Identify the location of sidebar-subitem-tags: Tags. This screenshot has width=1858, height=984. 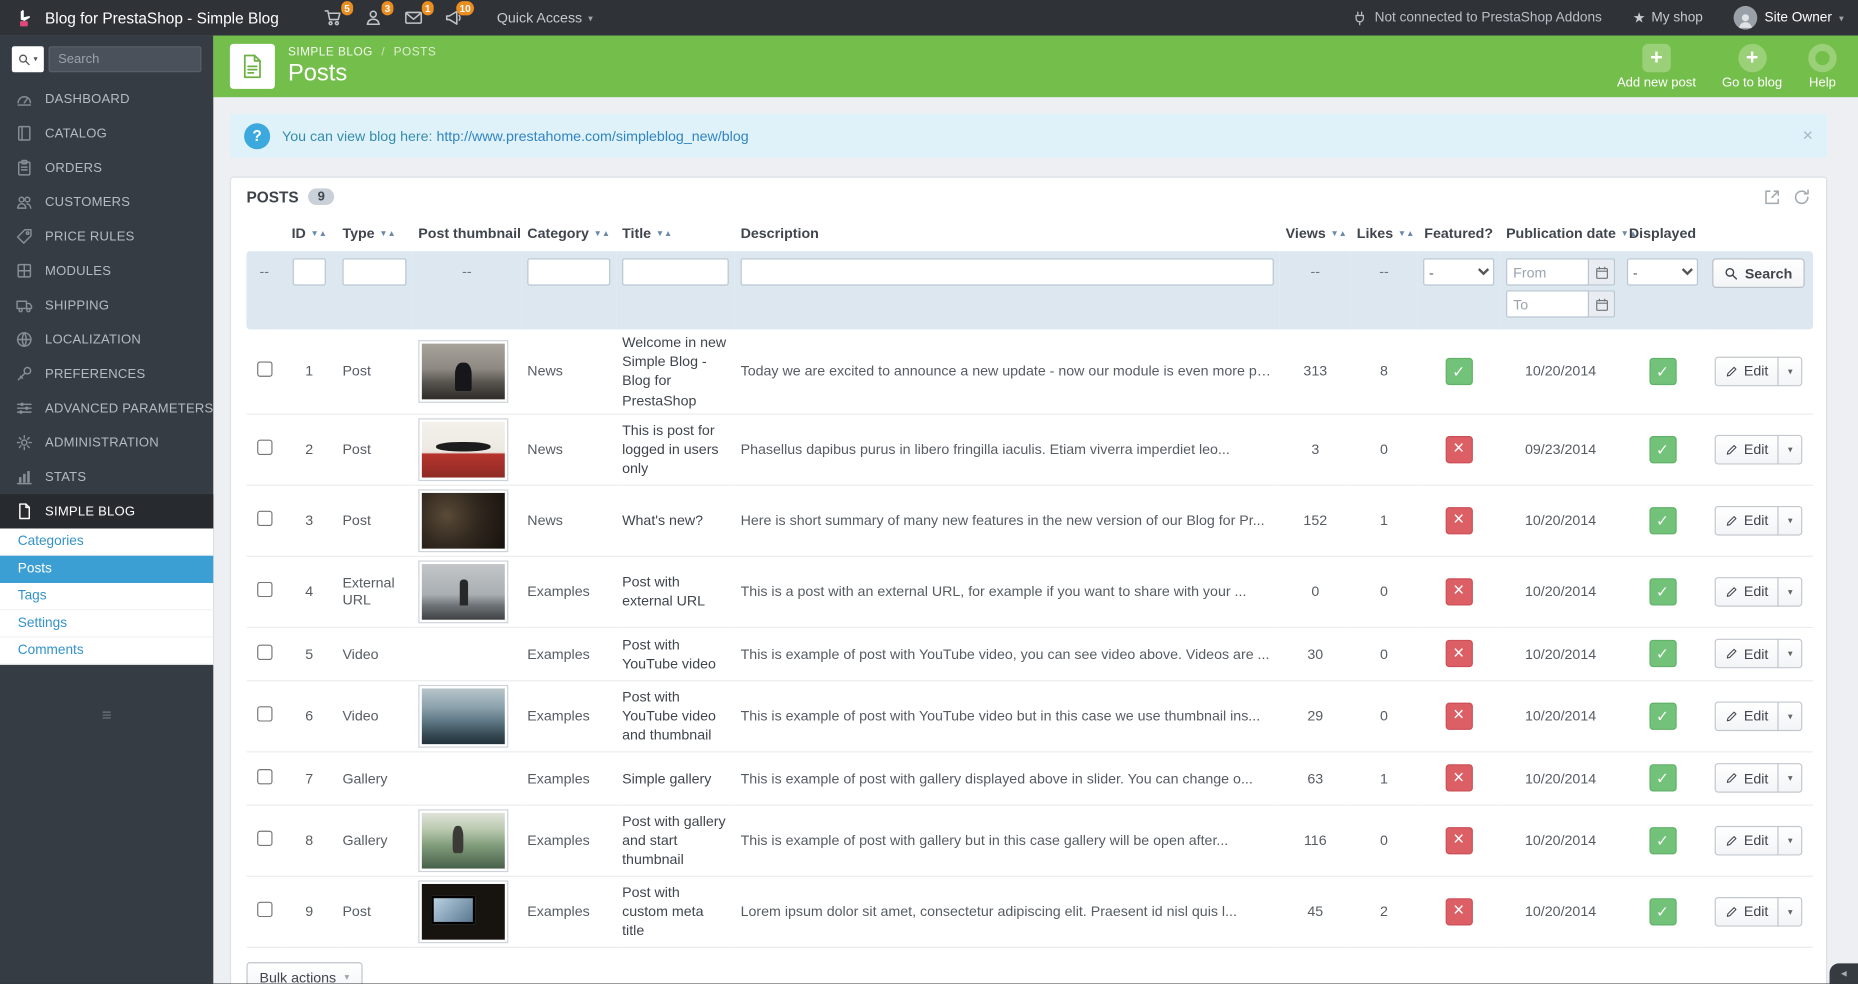
(107, 597).